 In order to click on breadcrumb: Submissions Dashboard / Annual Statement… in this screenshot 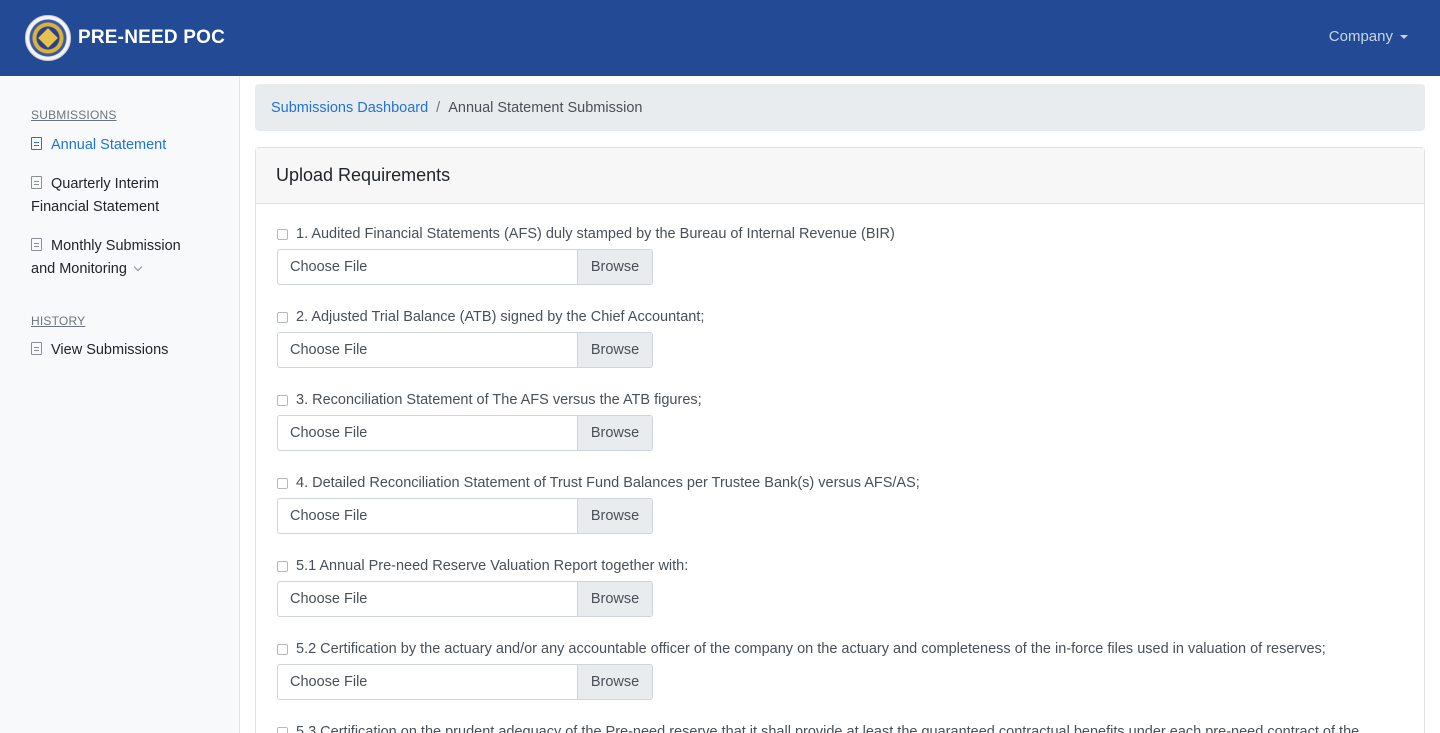, I will do `click(840, 107)`.